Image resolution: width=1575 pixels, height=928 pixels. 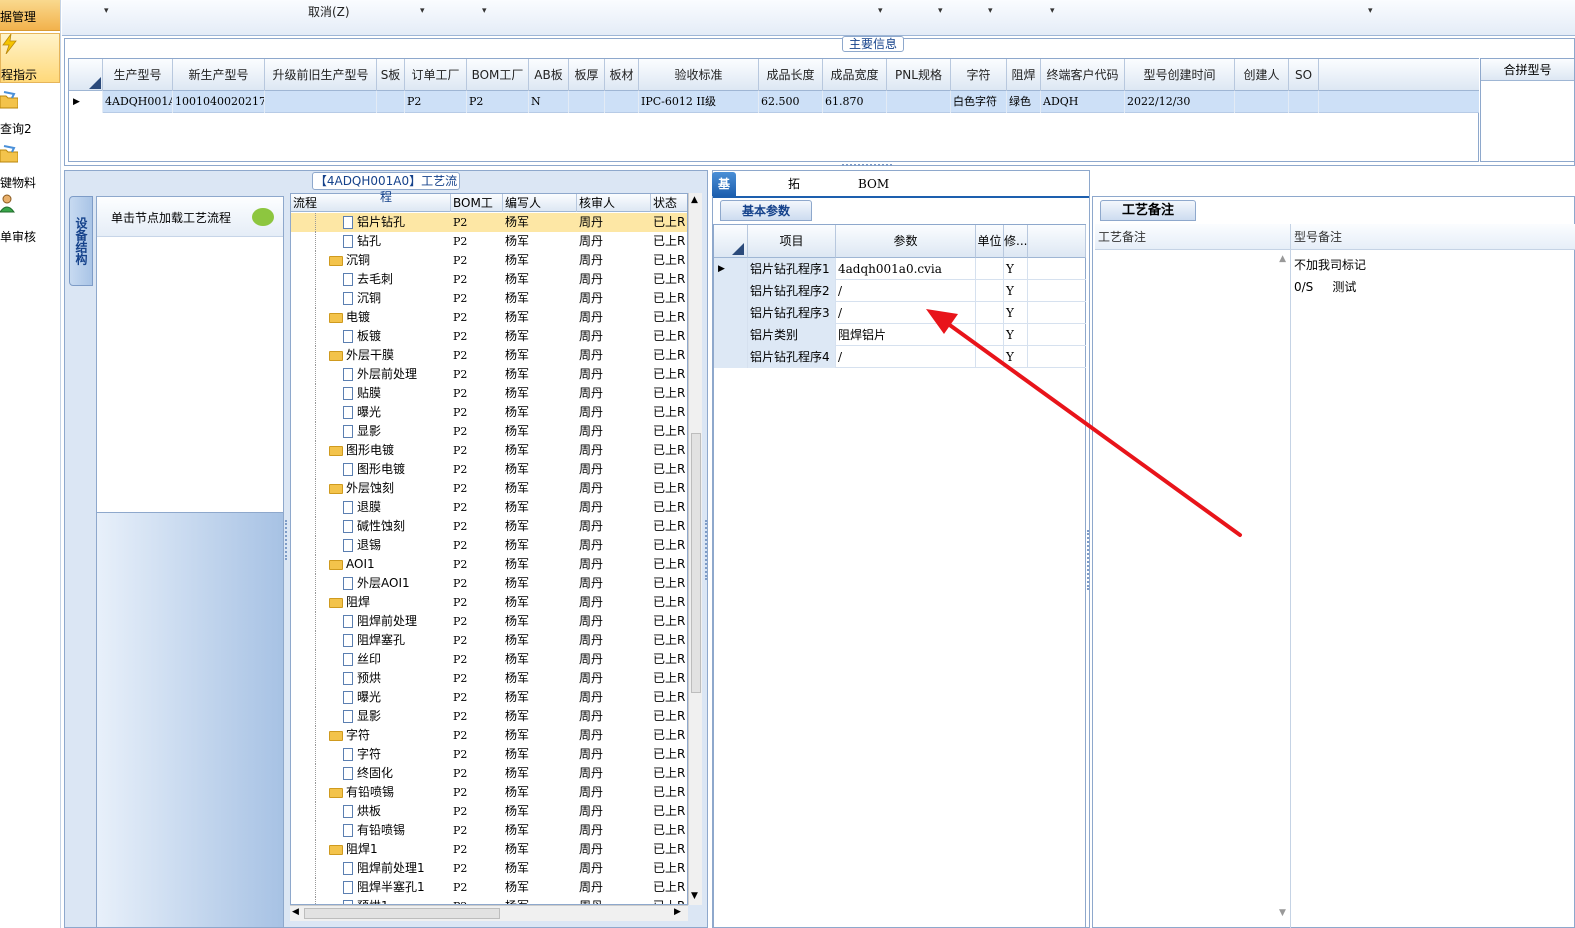 I want to click on nav-item-query2: 查询2, so click(x=30, y=113).